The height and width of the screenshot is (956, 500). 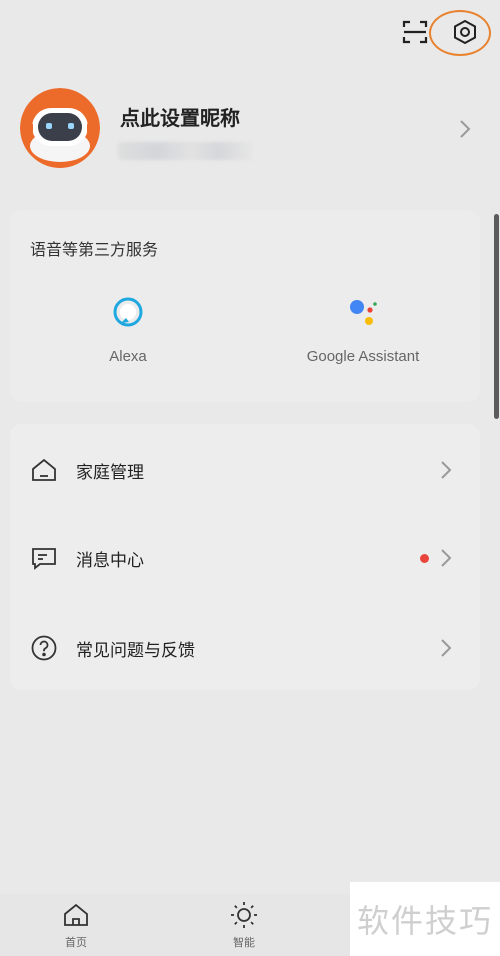 I want to click on menu-item-label: 消息中心, so click(x=110, y=561).